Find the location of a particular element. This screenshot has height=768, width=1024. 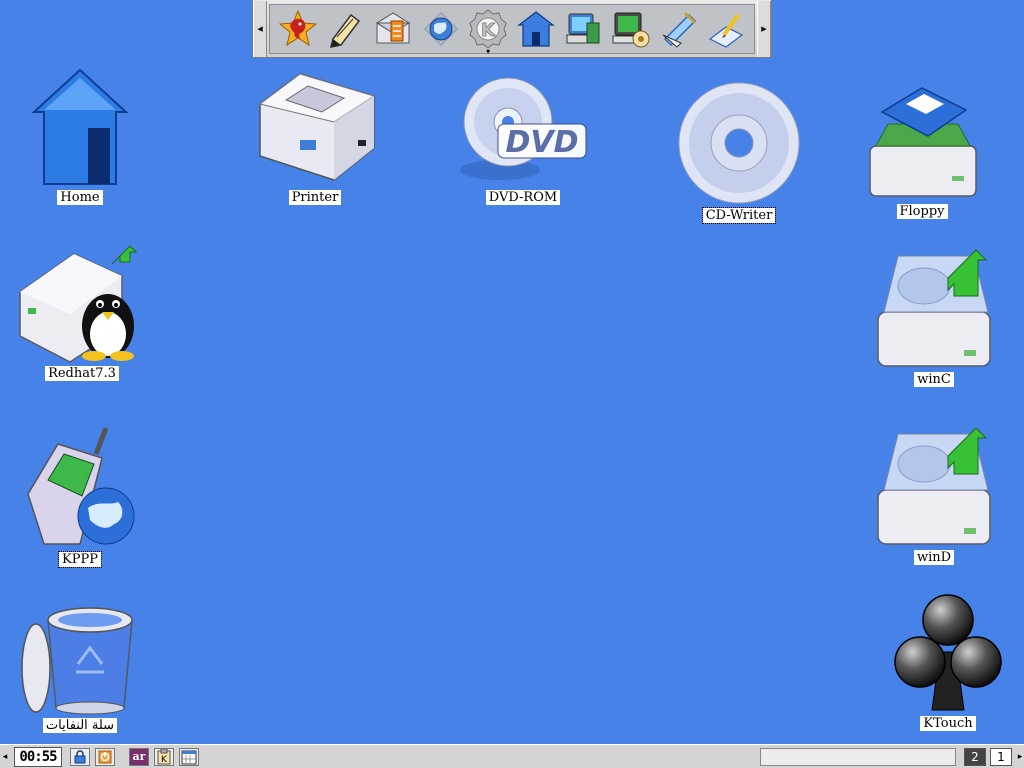

desktop-icon-label: winD is located at coordinates (934, 557).